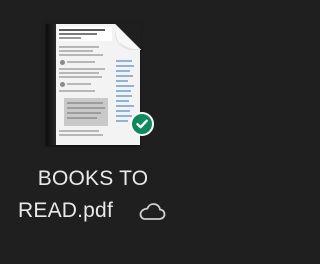  I want to click on pdf-thumbnail, so click(93, 84).